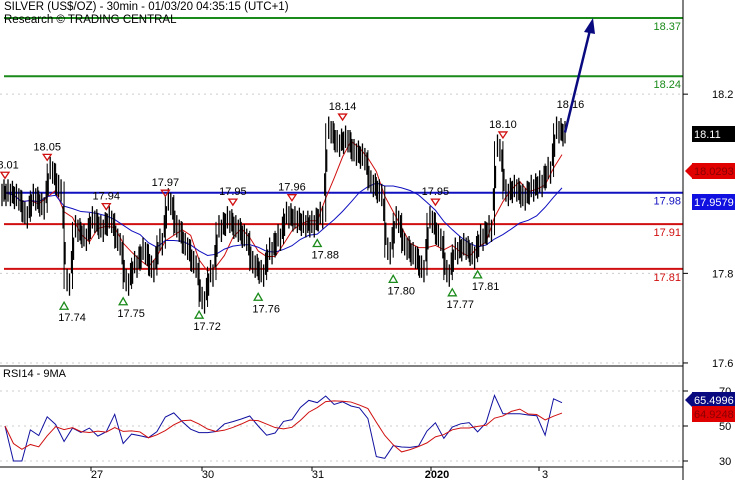 The height and width of the screenshot is (480, 735). What do you see at coordinates (486, 287) in the screenshot?
I see `low-label: 17.81` at bounding box center [486, 287].